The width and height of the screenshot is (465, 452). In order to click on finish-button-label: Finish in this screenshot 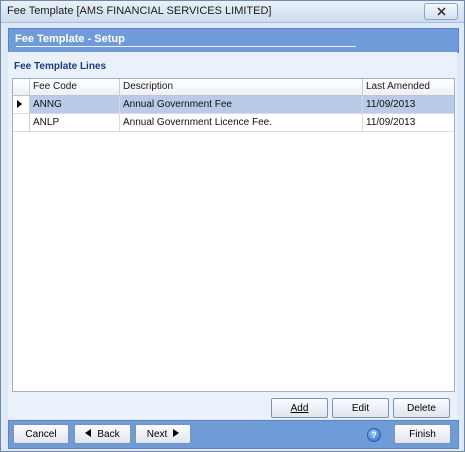, I will do `click(422, 434)`.